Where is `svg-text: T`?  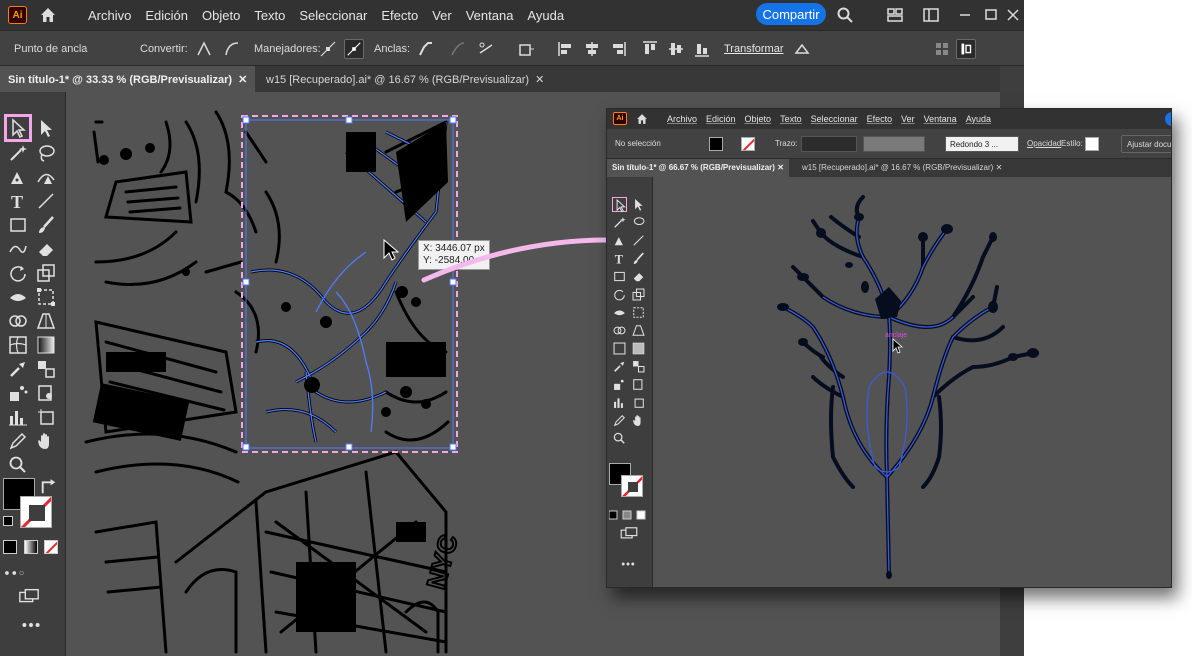 svg-text: T is located at coordinates (619, 259).